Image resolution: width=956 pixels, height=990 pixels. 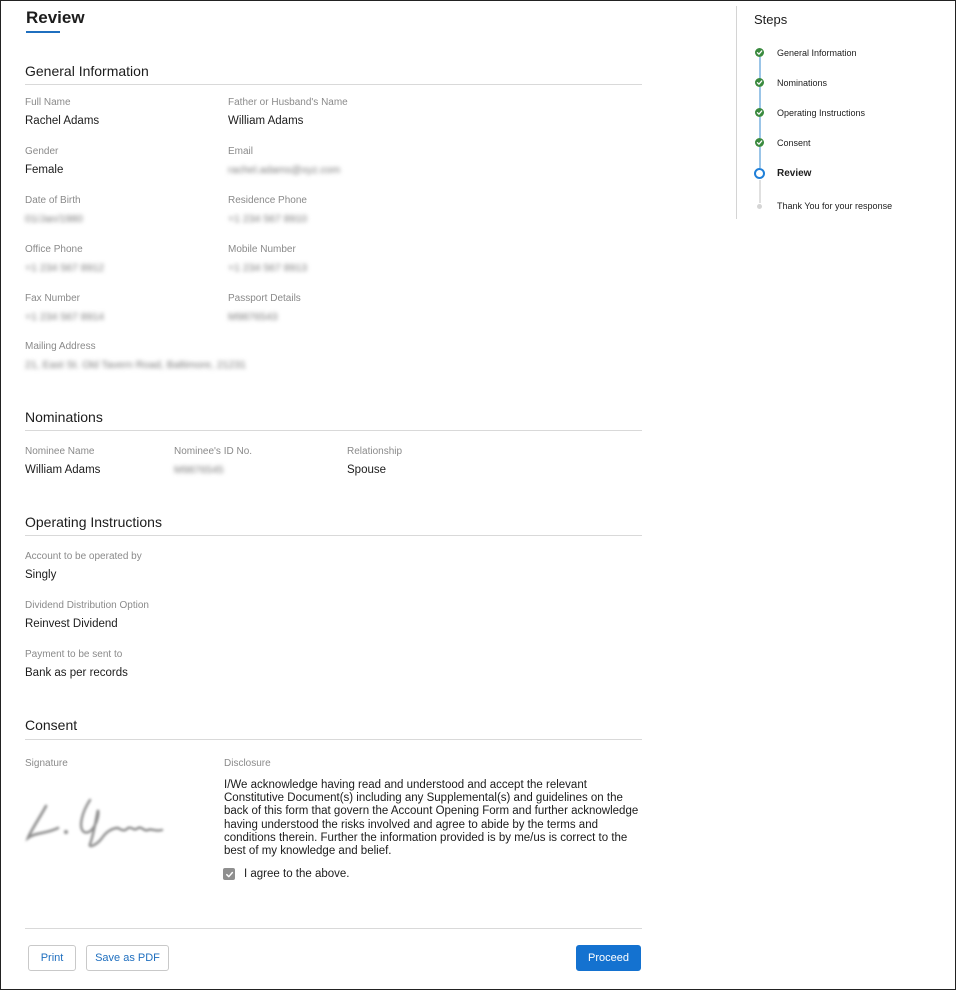 What do you see at coordinates (44, 161) in the screenshot?
I see `gender-field: Gender Female` at bounding box center [44, 161].